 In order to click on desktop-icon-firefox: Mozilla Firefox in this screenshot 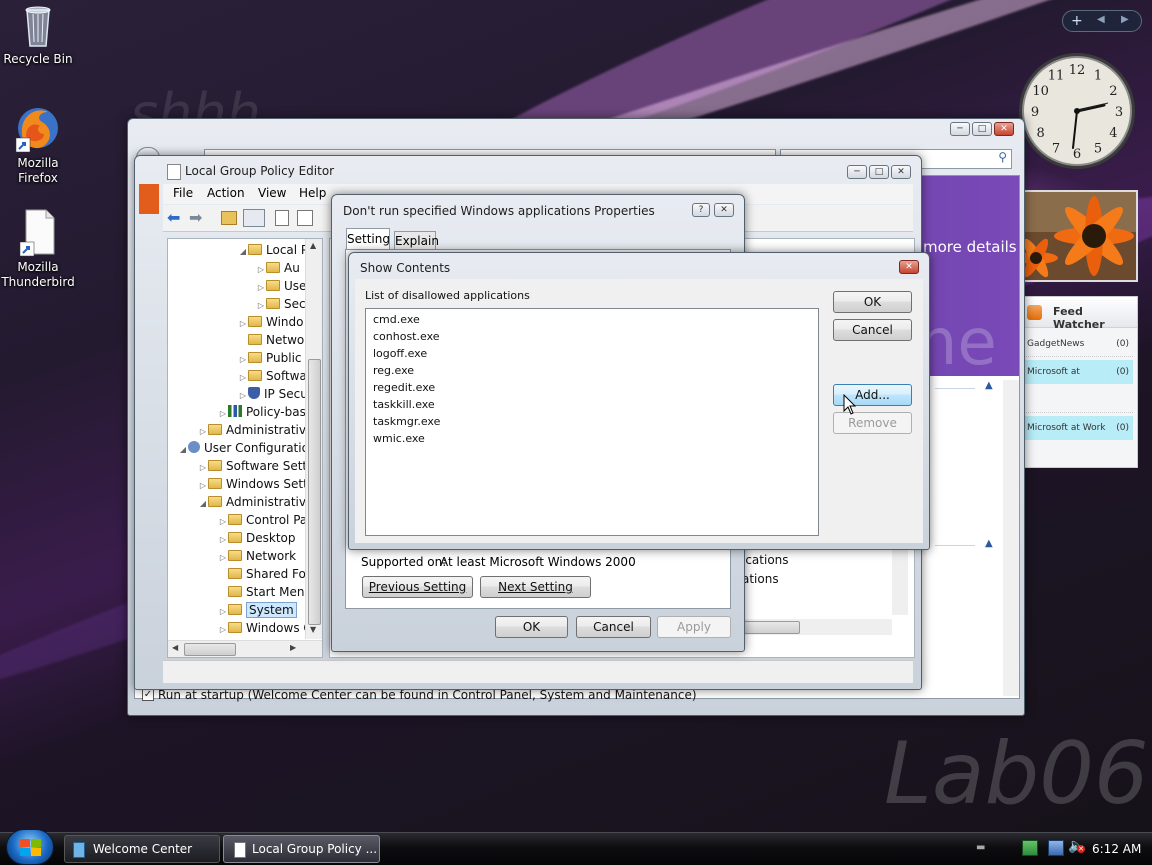, I will do `click(38, 145)`.